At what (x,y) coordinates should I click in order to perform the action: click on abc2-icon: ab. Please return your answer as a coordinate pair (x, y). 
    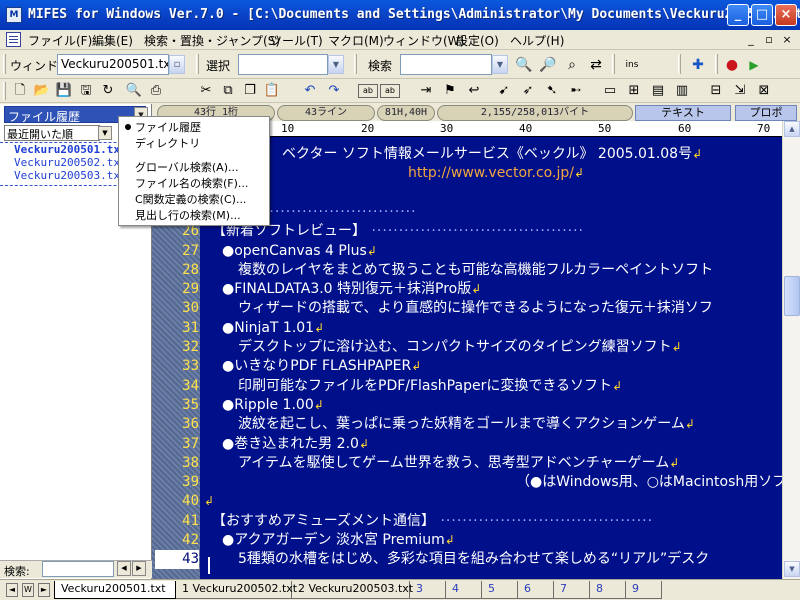
    Looking at the image, I should click on (390, 91).